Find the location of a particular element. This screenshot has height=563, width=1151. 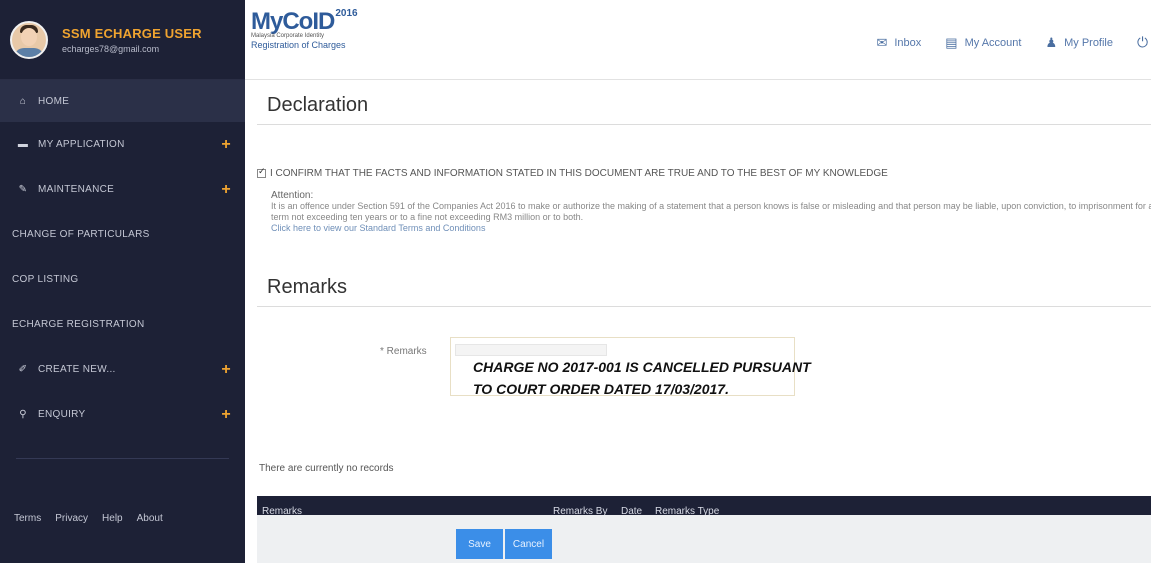

app-subtitle: Registration of Charges is located at coordinates (298, 45).